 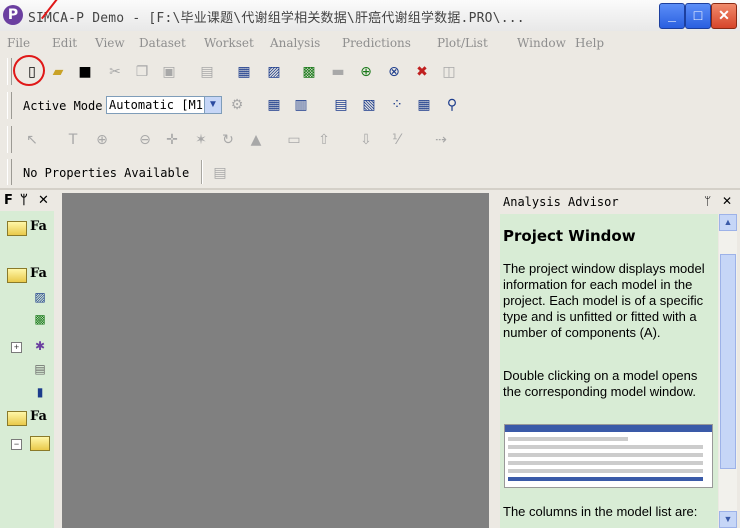 I want to click on toolbar-standard: ▯ ▰ ■ ✂ ❐ ▣ ▤ ▦ ▨ ▩ ▬ ⊕ ⊗ ✖ ◫, so click(x=370, y=71).